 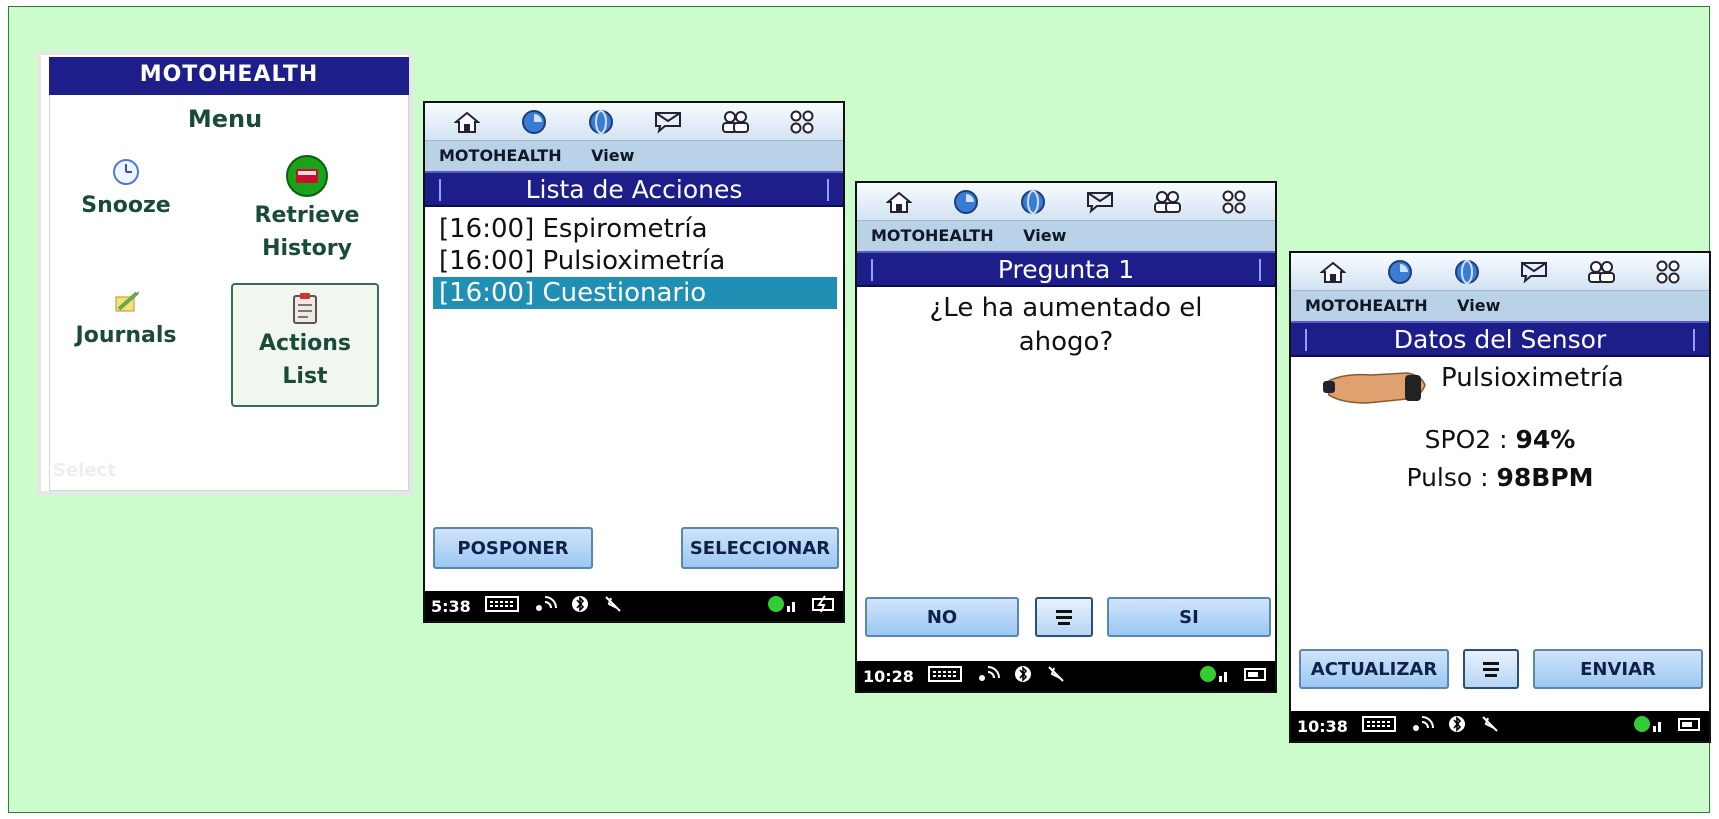 What do you see at coordinates (635, 293) in the screenshot?
I see `list-item-selected: [16:00] Cuestionario` at bounding box center [635, 293].